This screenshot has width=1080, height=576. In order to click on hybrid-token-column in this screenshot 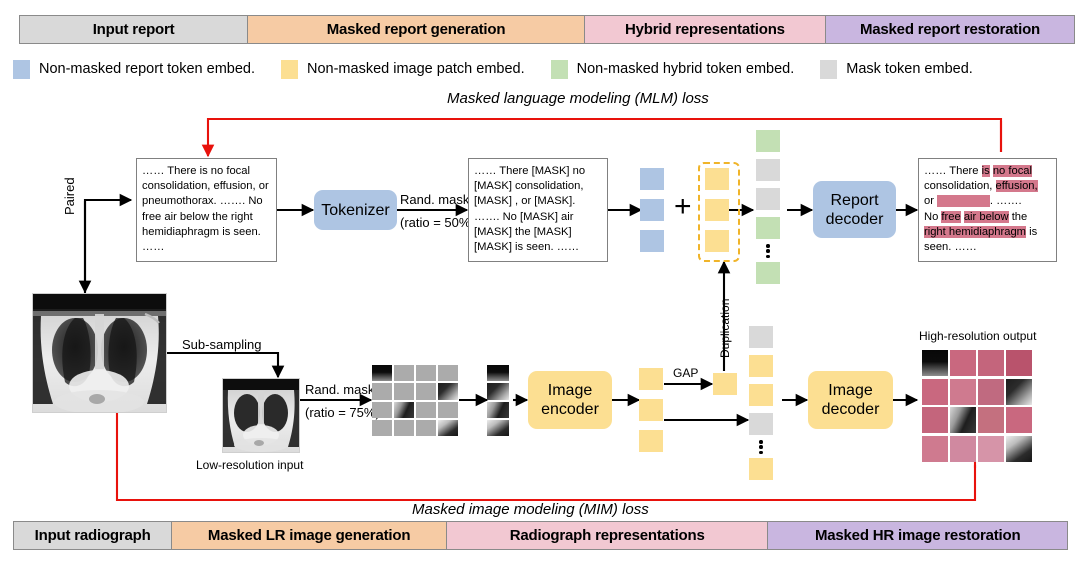, I will do `click(770, 207)`.